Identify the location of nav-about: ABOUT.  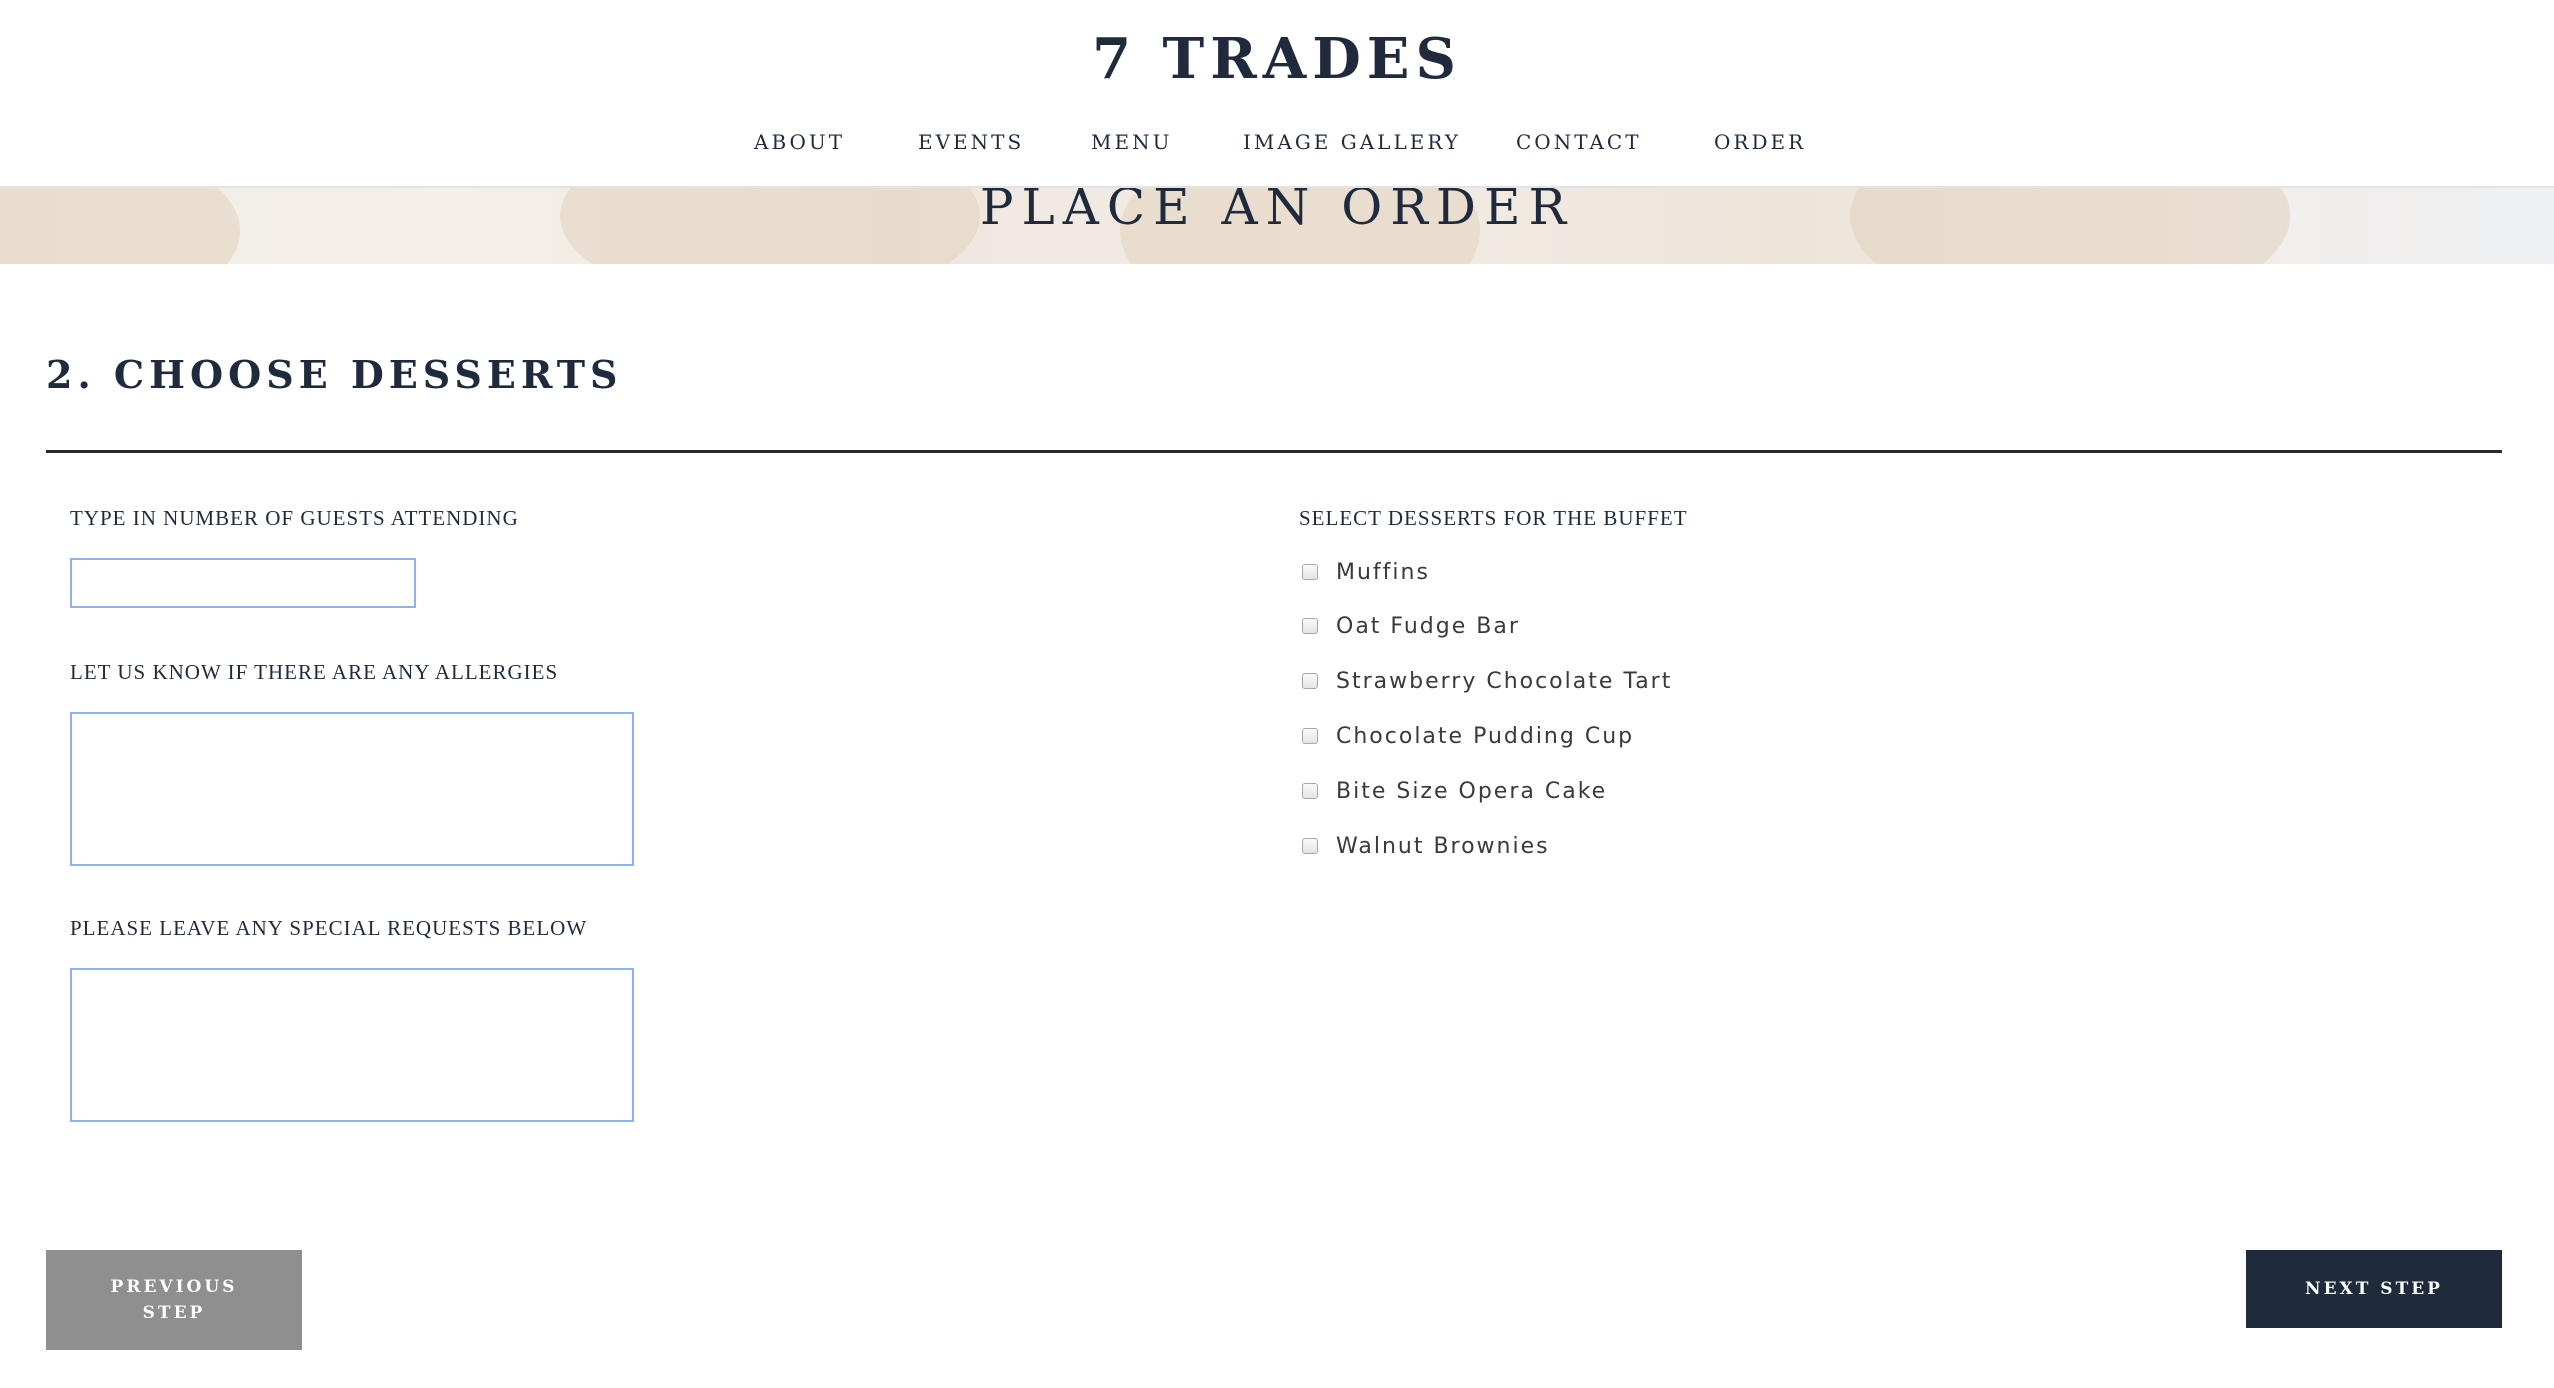
(799, 142).